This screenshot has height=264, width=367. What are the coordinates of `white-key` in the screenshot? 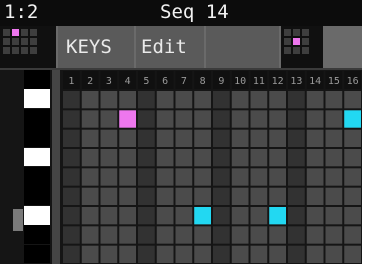 It's located at (37, 215).